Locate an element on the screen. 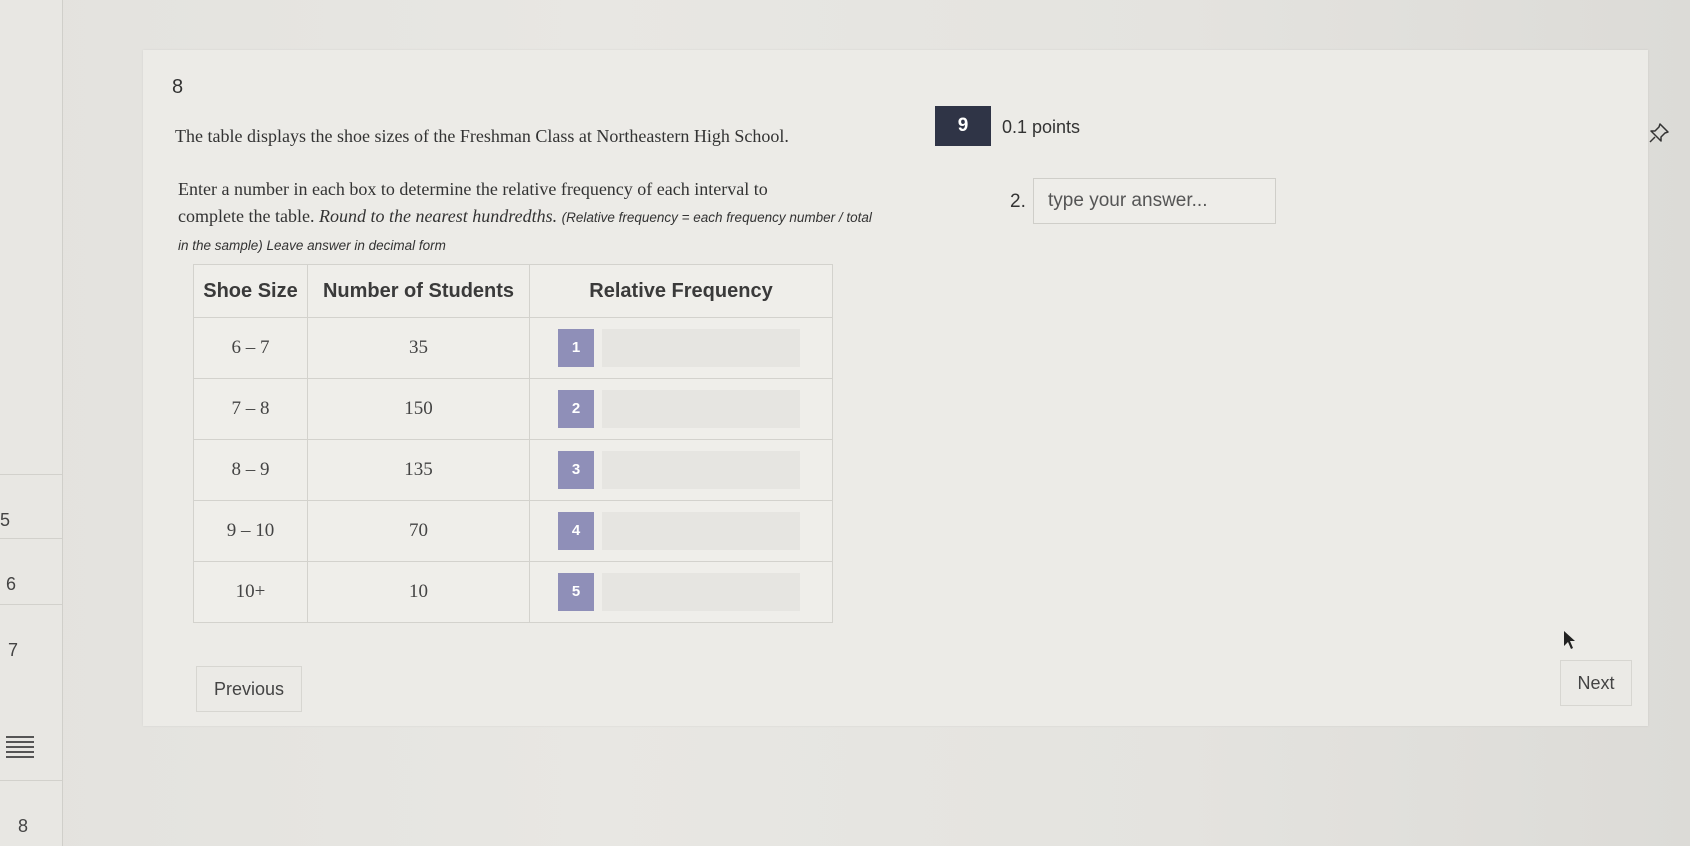 The image size is (1690, 846). relative-frequency-cell: 2 is located at coordinates (681, 409).